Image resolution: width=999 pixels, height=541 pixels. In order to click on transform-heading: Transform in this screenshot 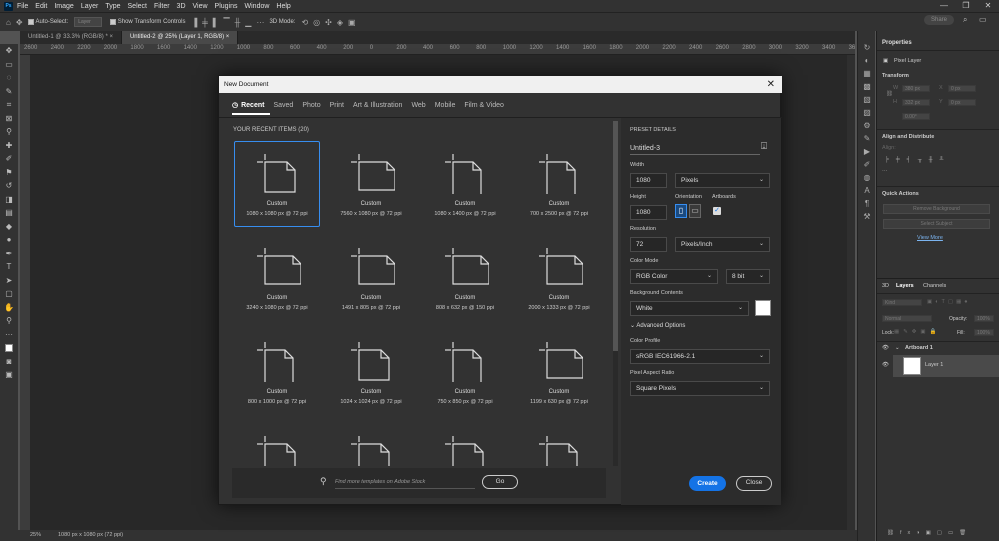, I will do `click(895, 76)`.